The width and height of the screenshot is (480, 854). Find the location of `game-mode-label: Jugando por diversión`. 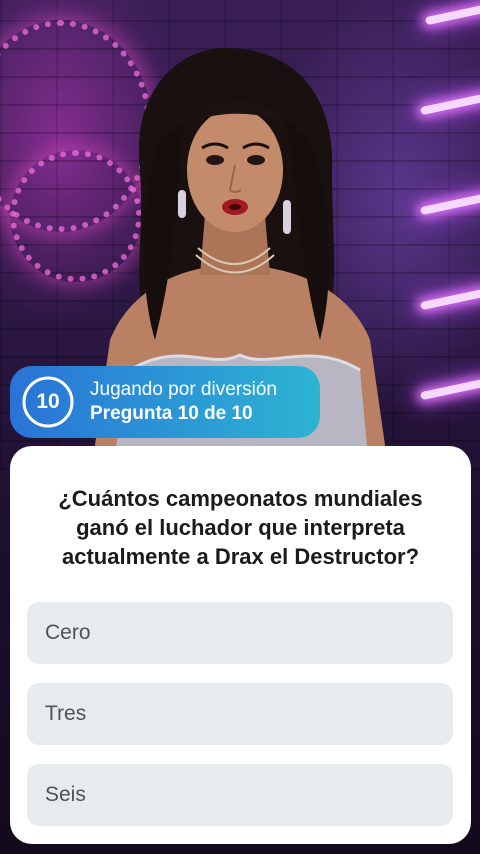

game-mode-label: Jugando por diversión is located at coordinates (183, 389).